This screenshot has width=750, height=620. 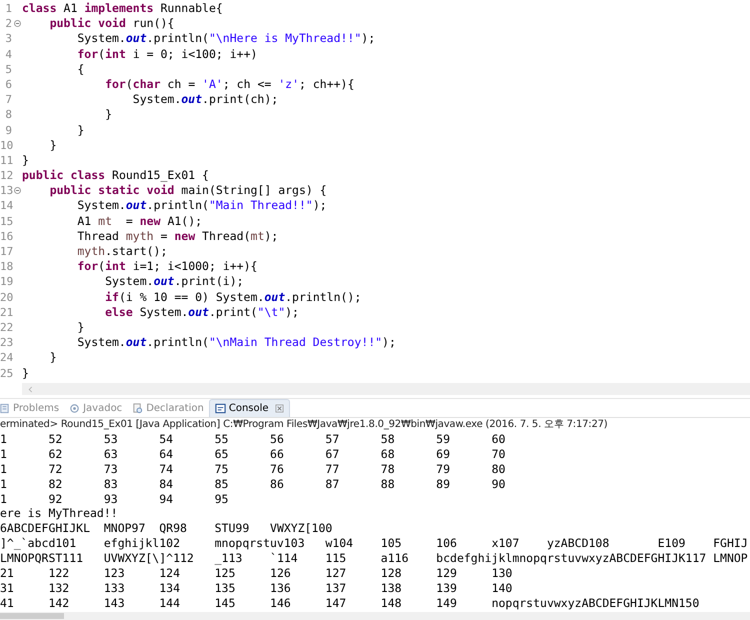 What do you see at coordinates (122, 8) in the screenshot?
I see `code-line: class A1 implements Runnable{` at bounding box center [122, 8].